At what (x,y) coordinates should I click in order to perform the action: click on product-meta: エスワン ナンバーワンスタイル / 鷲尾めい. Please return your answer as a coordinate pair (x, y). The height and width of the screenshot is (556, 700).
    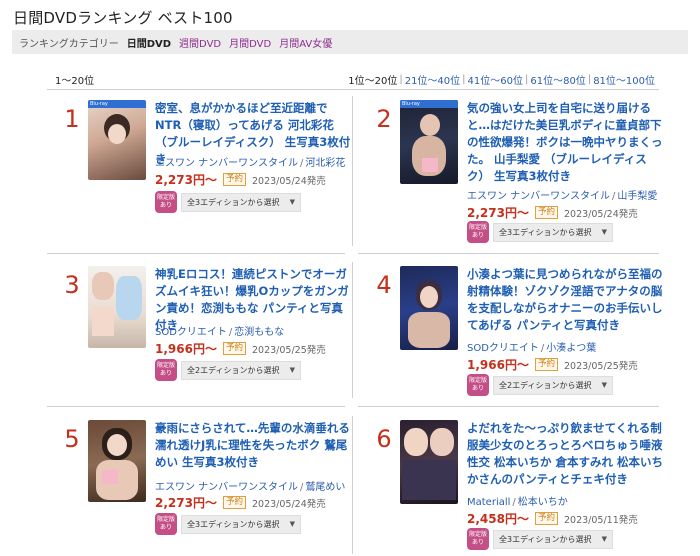
    Looking at the image, I should click on (250, 487).